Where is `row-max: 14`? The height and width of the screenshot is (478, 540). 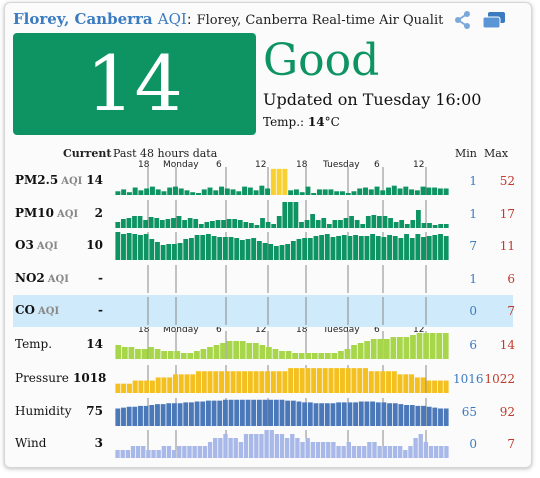
row-max: 14 is located at coordinates (507, 345).